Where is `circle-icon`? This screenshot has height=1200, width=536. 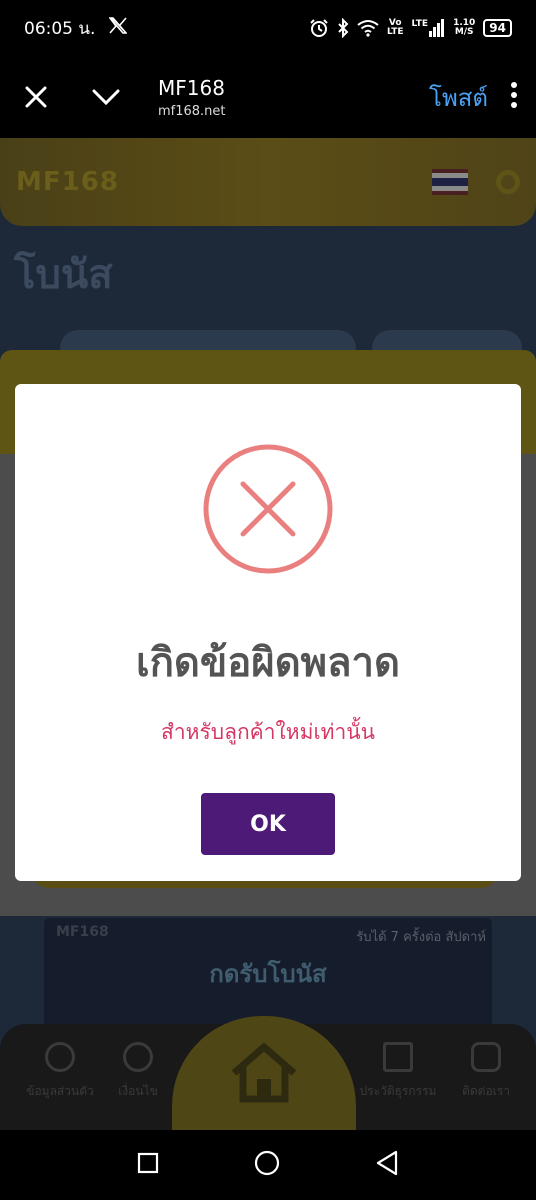
circle-icon is located at coordinates (267, 1163).